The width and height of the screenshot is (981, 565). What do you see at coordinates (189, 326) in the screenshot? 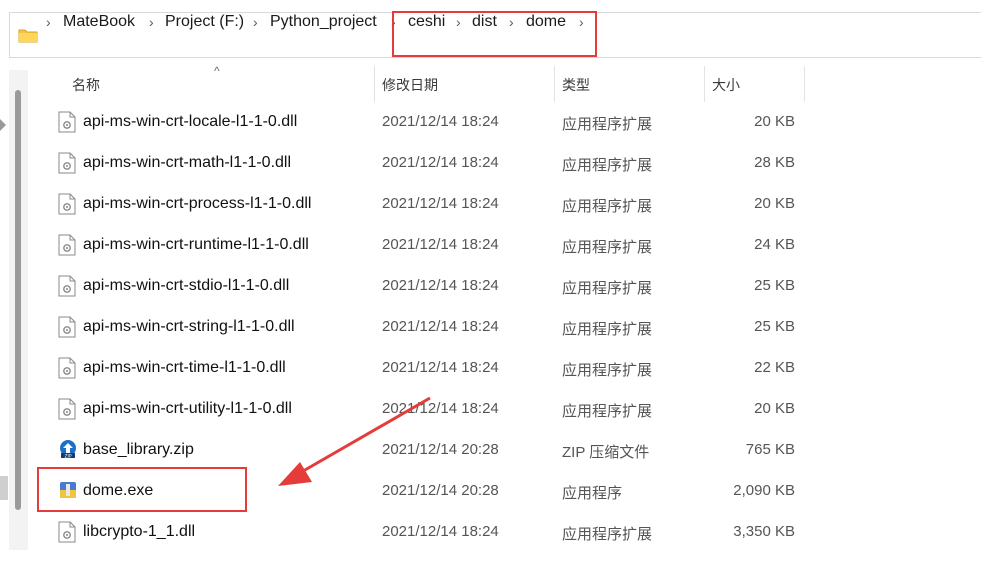
I see `file-name: api-ms-win-crt-string-l1-1-0.dll` at bounding box center [189, 326].